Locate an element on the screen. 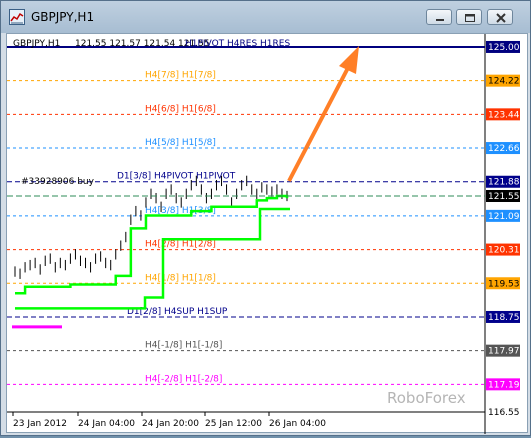 This screenshot has width=531, height=438. price-tag-label: 123.44 is located at coordinates (504, 115).